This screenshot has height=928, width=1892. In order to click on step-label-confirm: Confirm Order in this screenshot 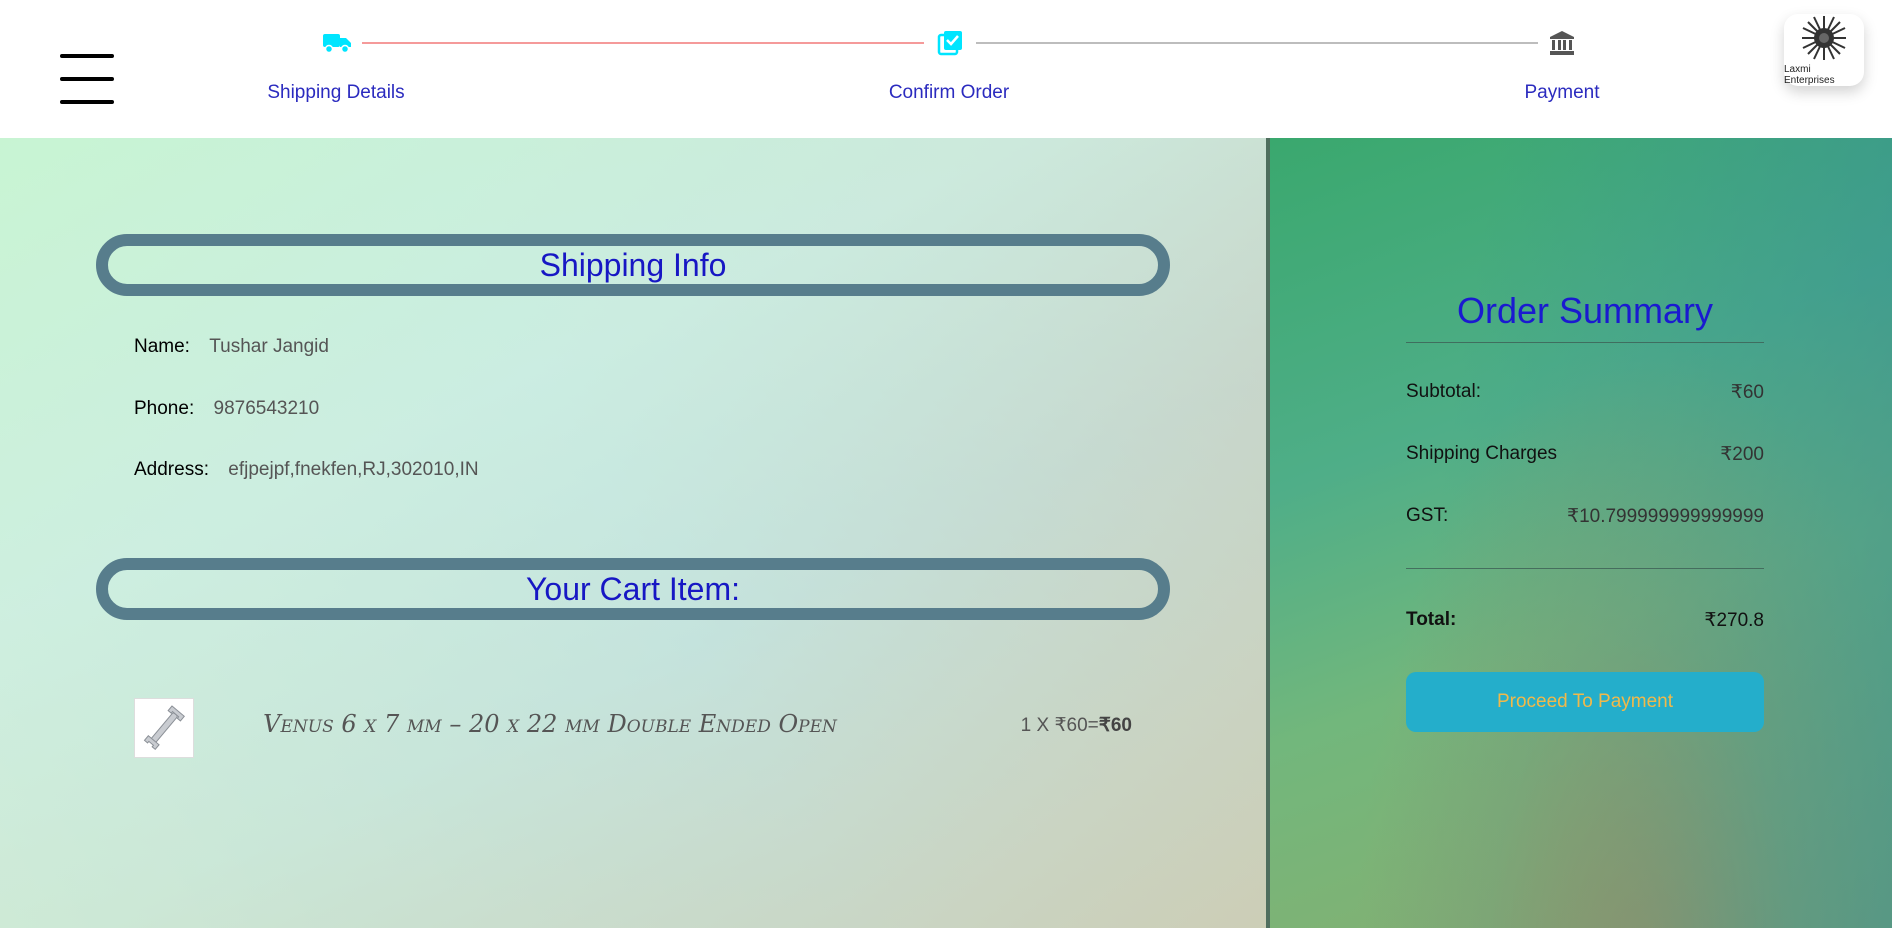, I will do `click(949, 92)`.